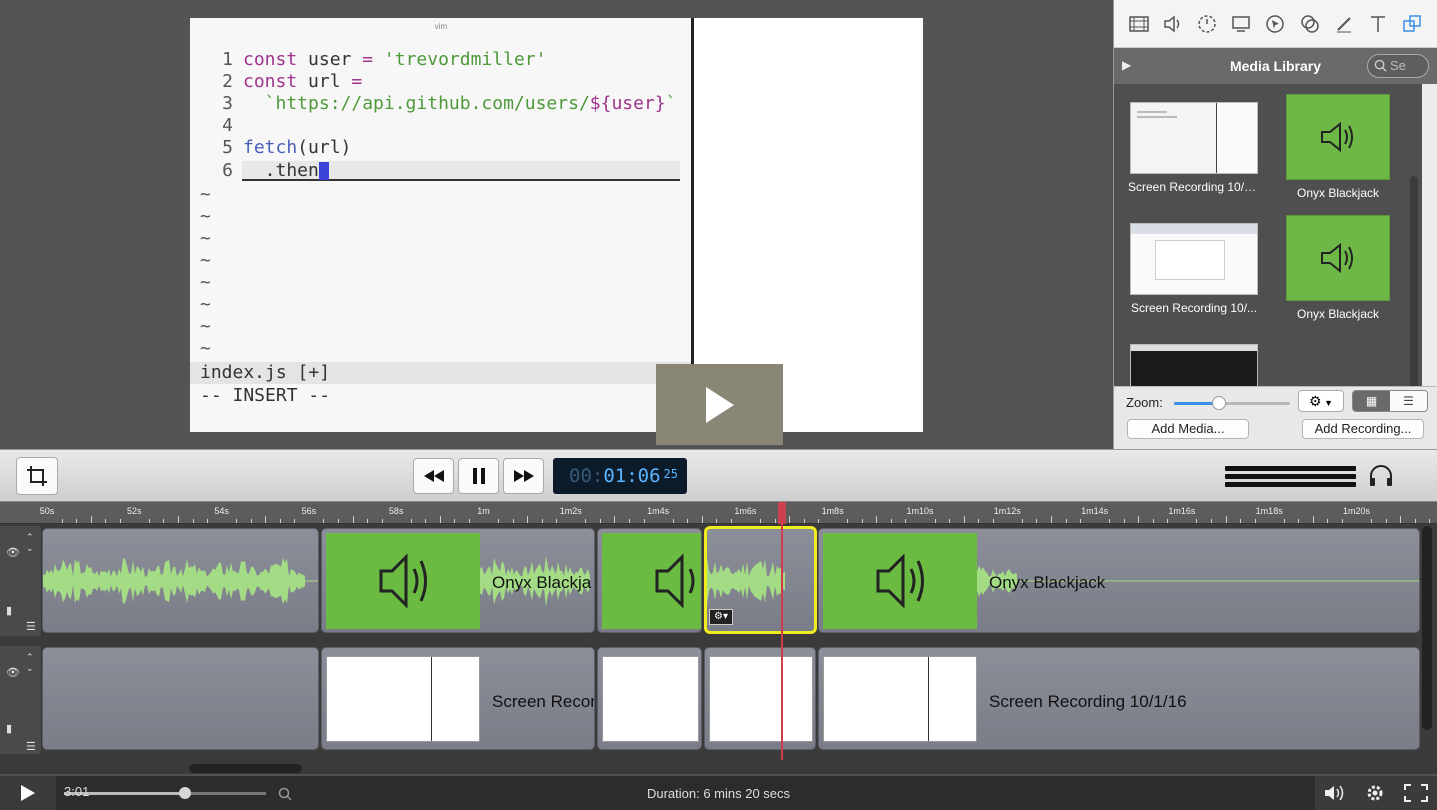  What do you see at coordinates (1427, 628) in the screenshot?
I see `timeline-vertical-scrollbar` at bounding box center [1427, 628].